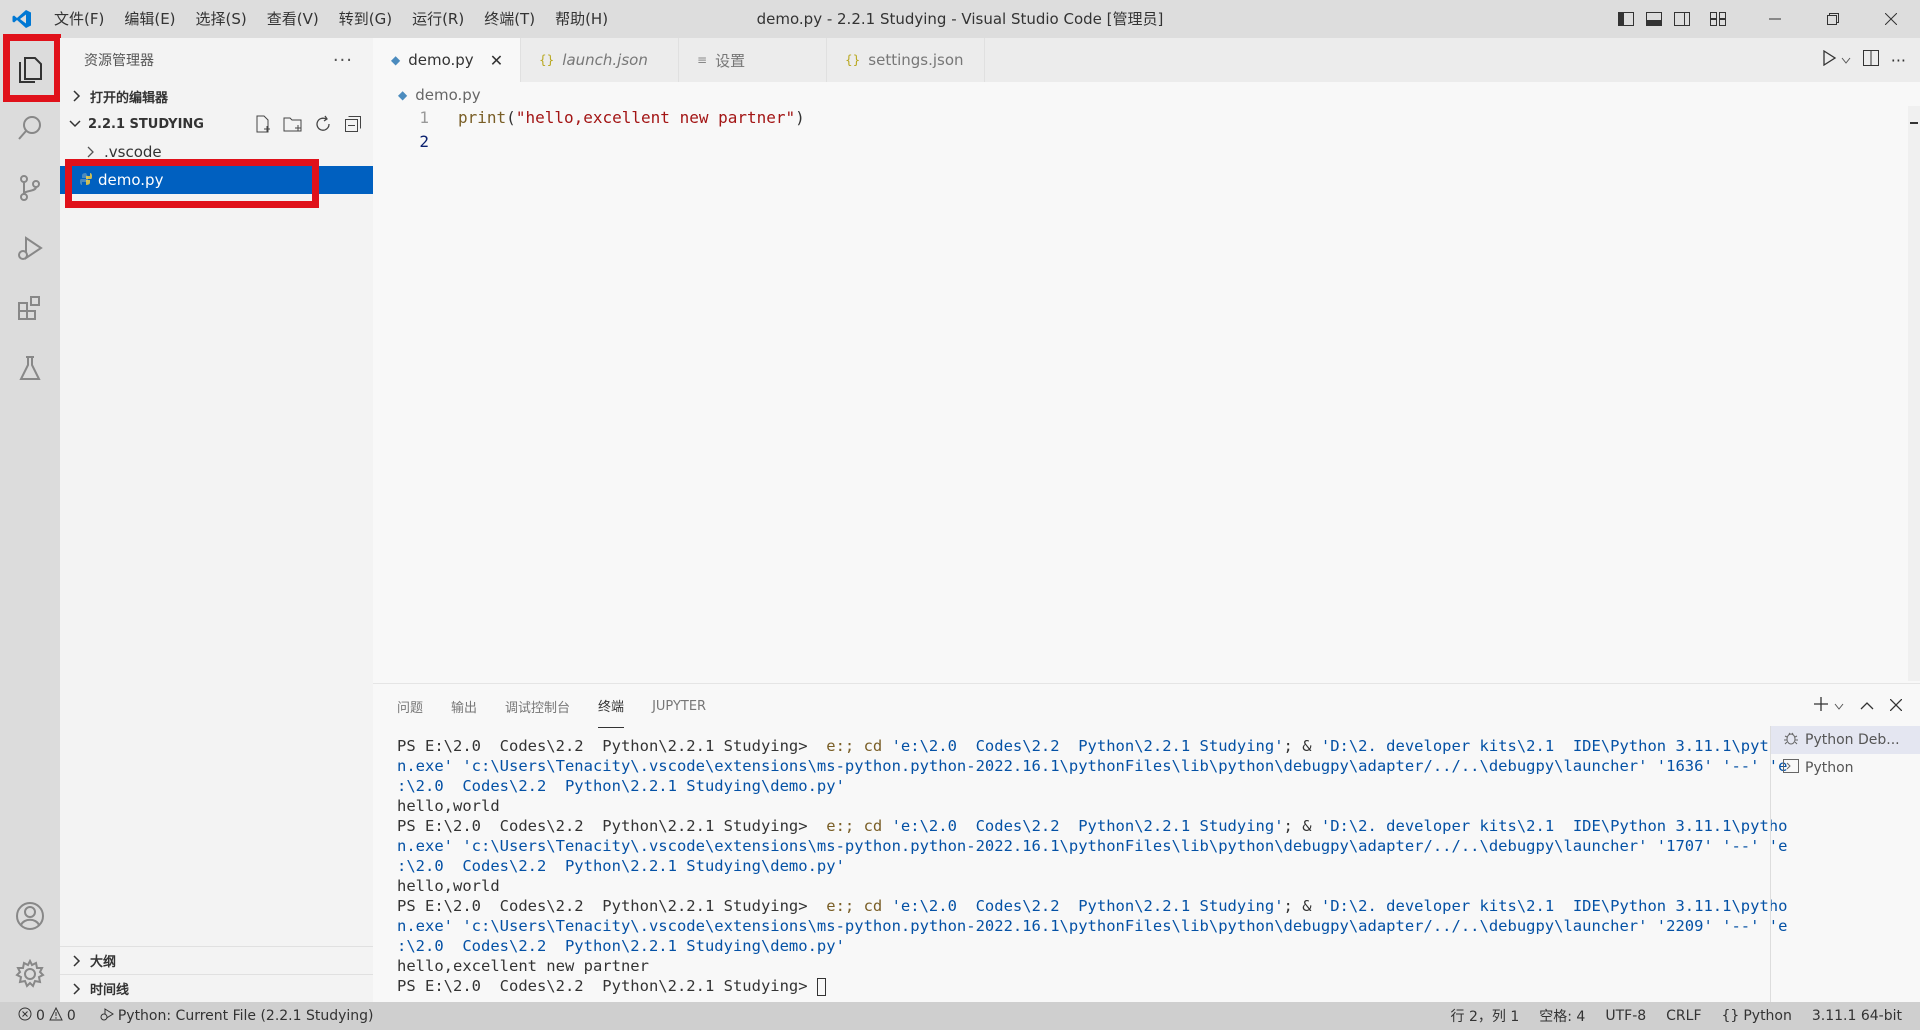 This screenshot has width=1920, height=1030. I want to click on menu-run: 运行(R), so click(438, 19).